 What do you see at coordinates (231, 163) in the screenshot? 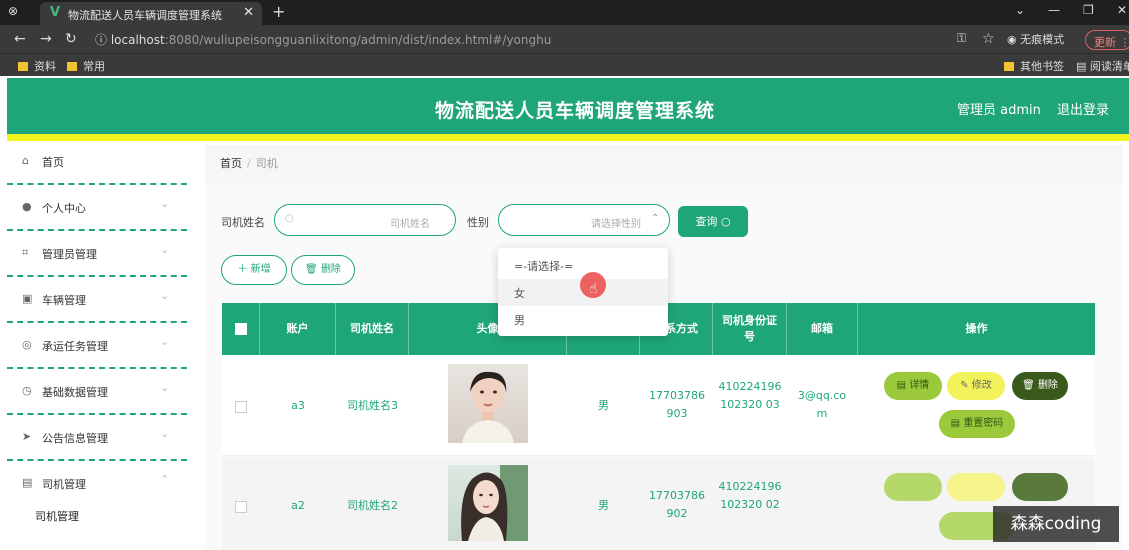
I see `breadcrumb-home: 首页` at bounding box center [231, 163].